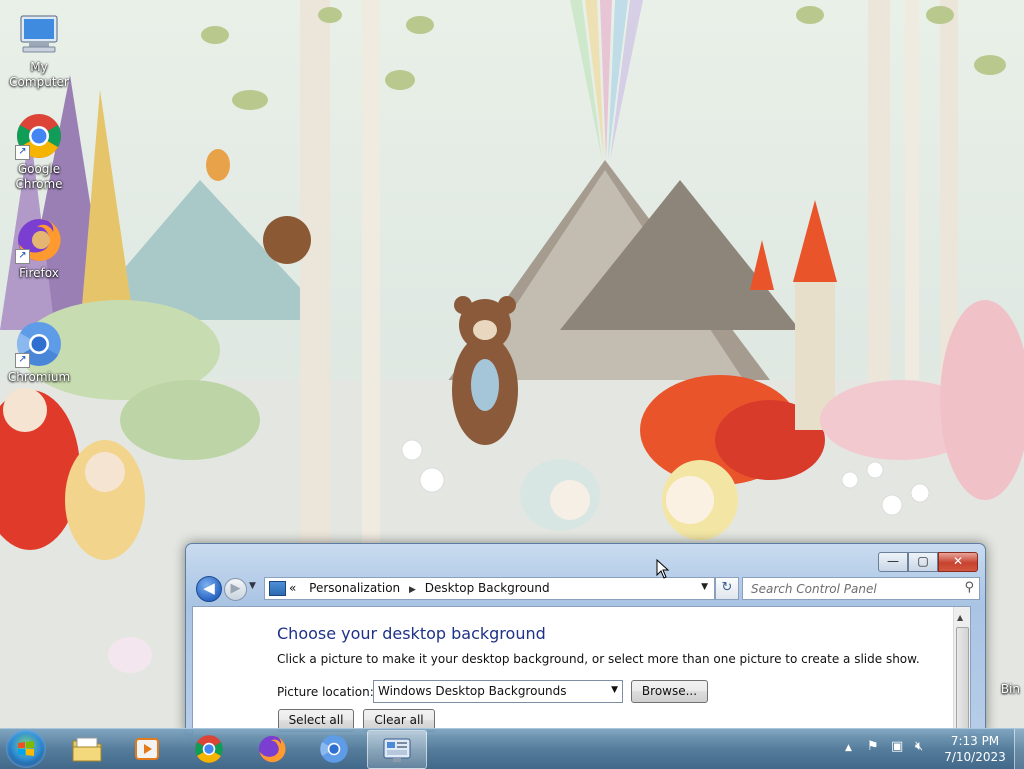  Describe the element at coordinates (873, 746) in the screenshot. I see `action-center-icon: ⚑` at that location.